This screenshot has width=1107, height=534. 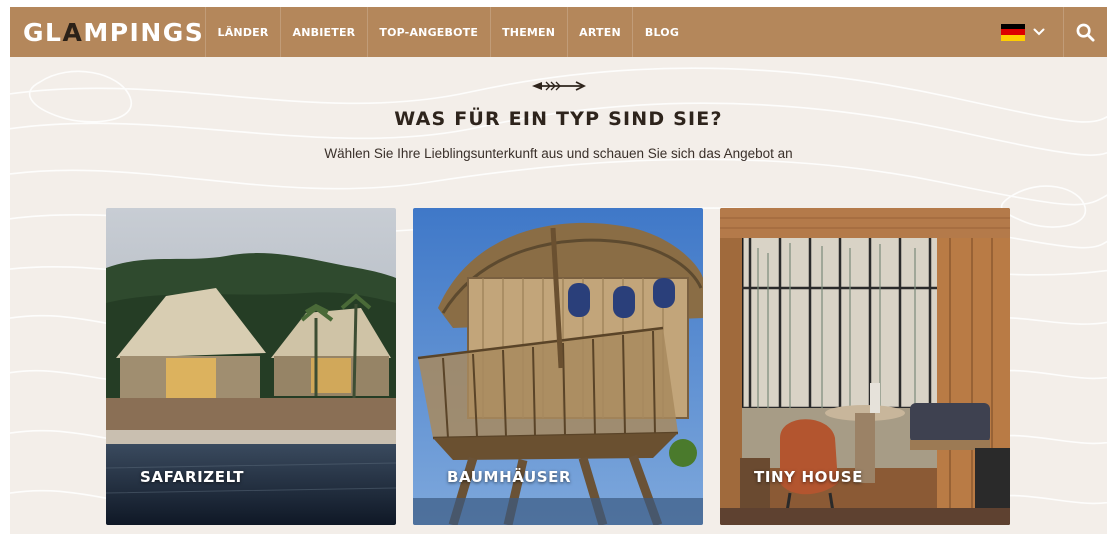 What do you see at coordinates (529, 32) in the screenshot?
I see `nav-item-themen: THEMEN` at bounding box center [529, 32].